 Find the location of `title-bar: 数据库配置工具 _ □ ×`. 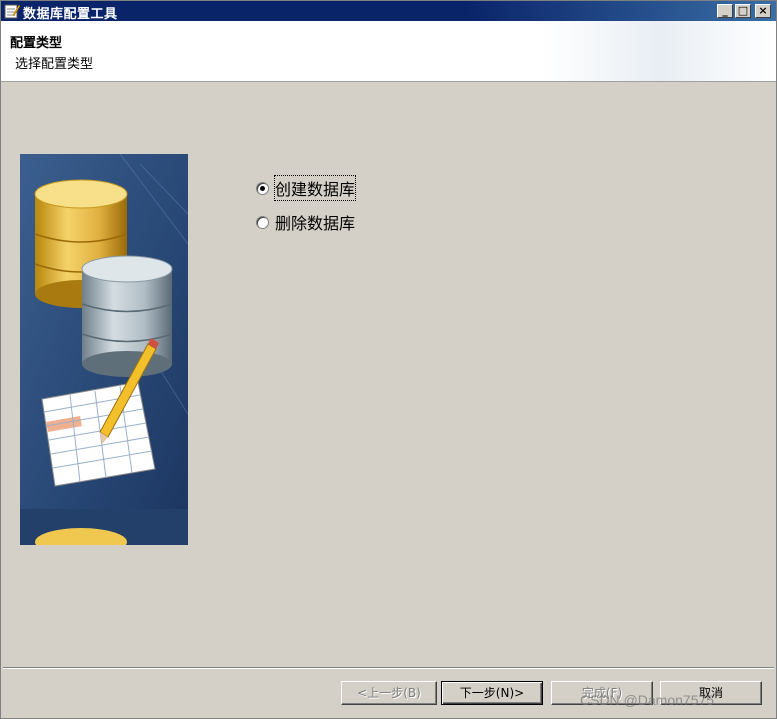

title-bar: 数据库配置工具 _ □ × is located at coordinates (388, 11).